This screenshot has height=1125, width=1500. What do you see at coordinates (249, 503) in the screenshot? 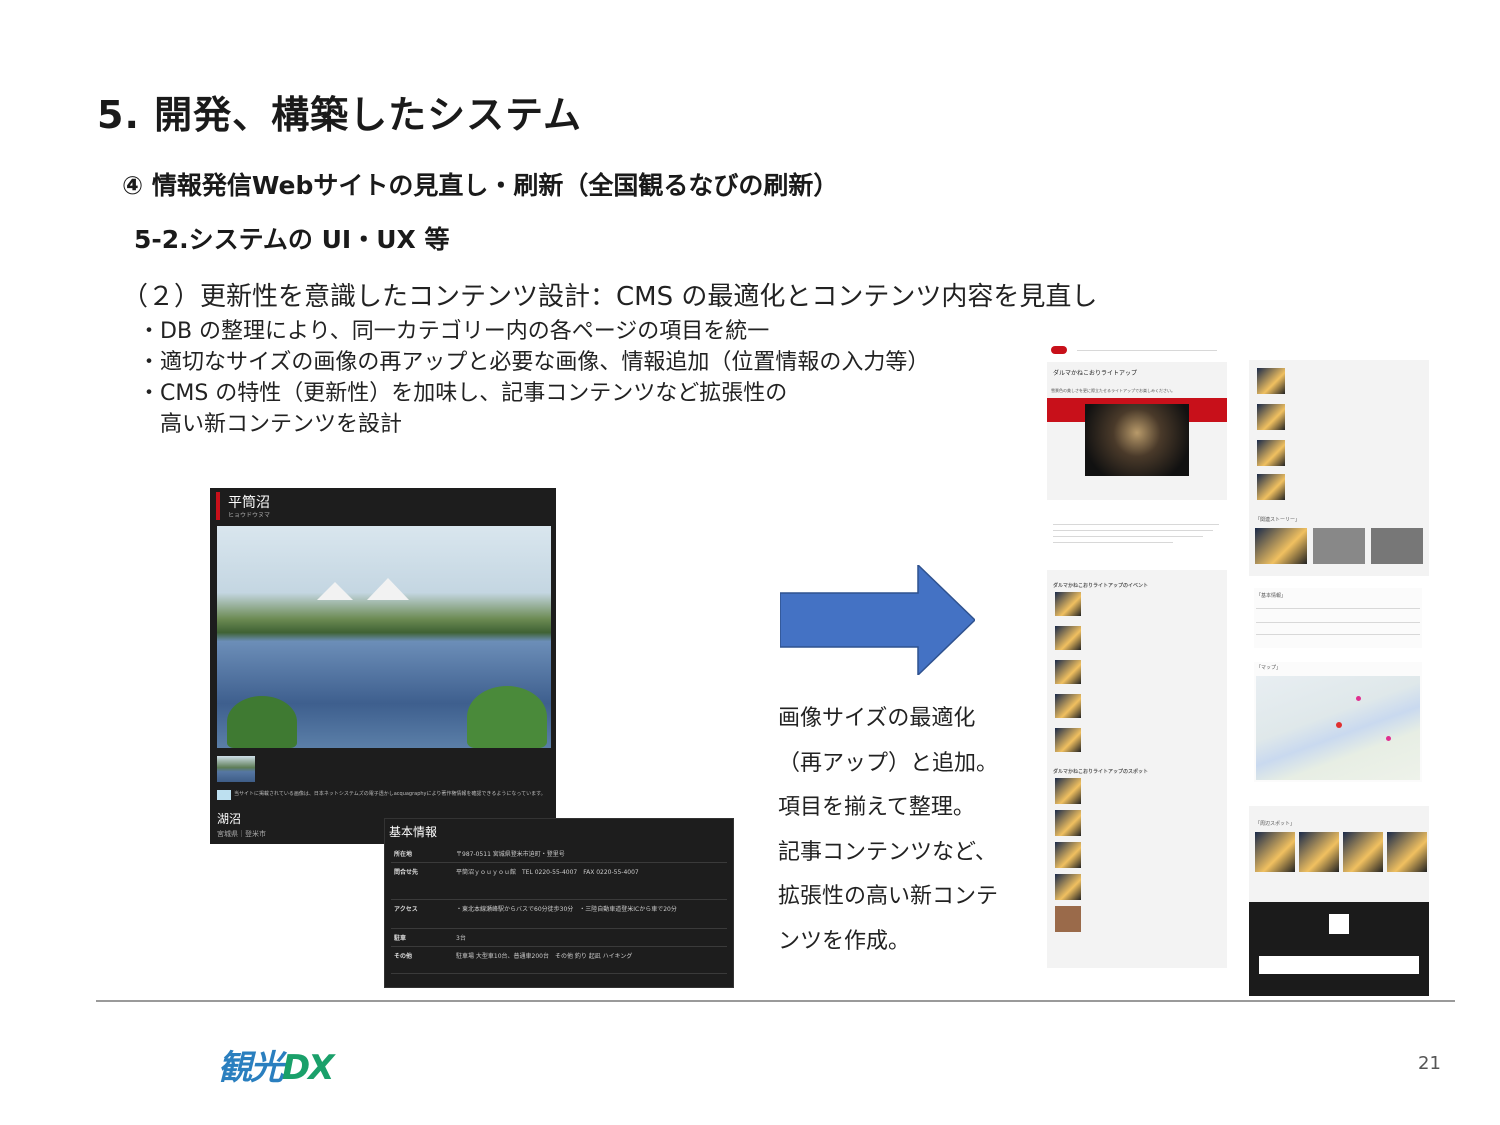
I see `old-place-name: 平筒沼` at bounding box center [249, 503].